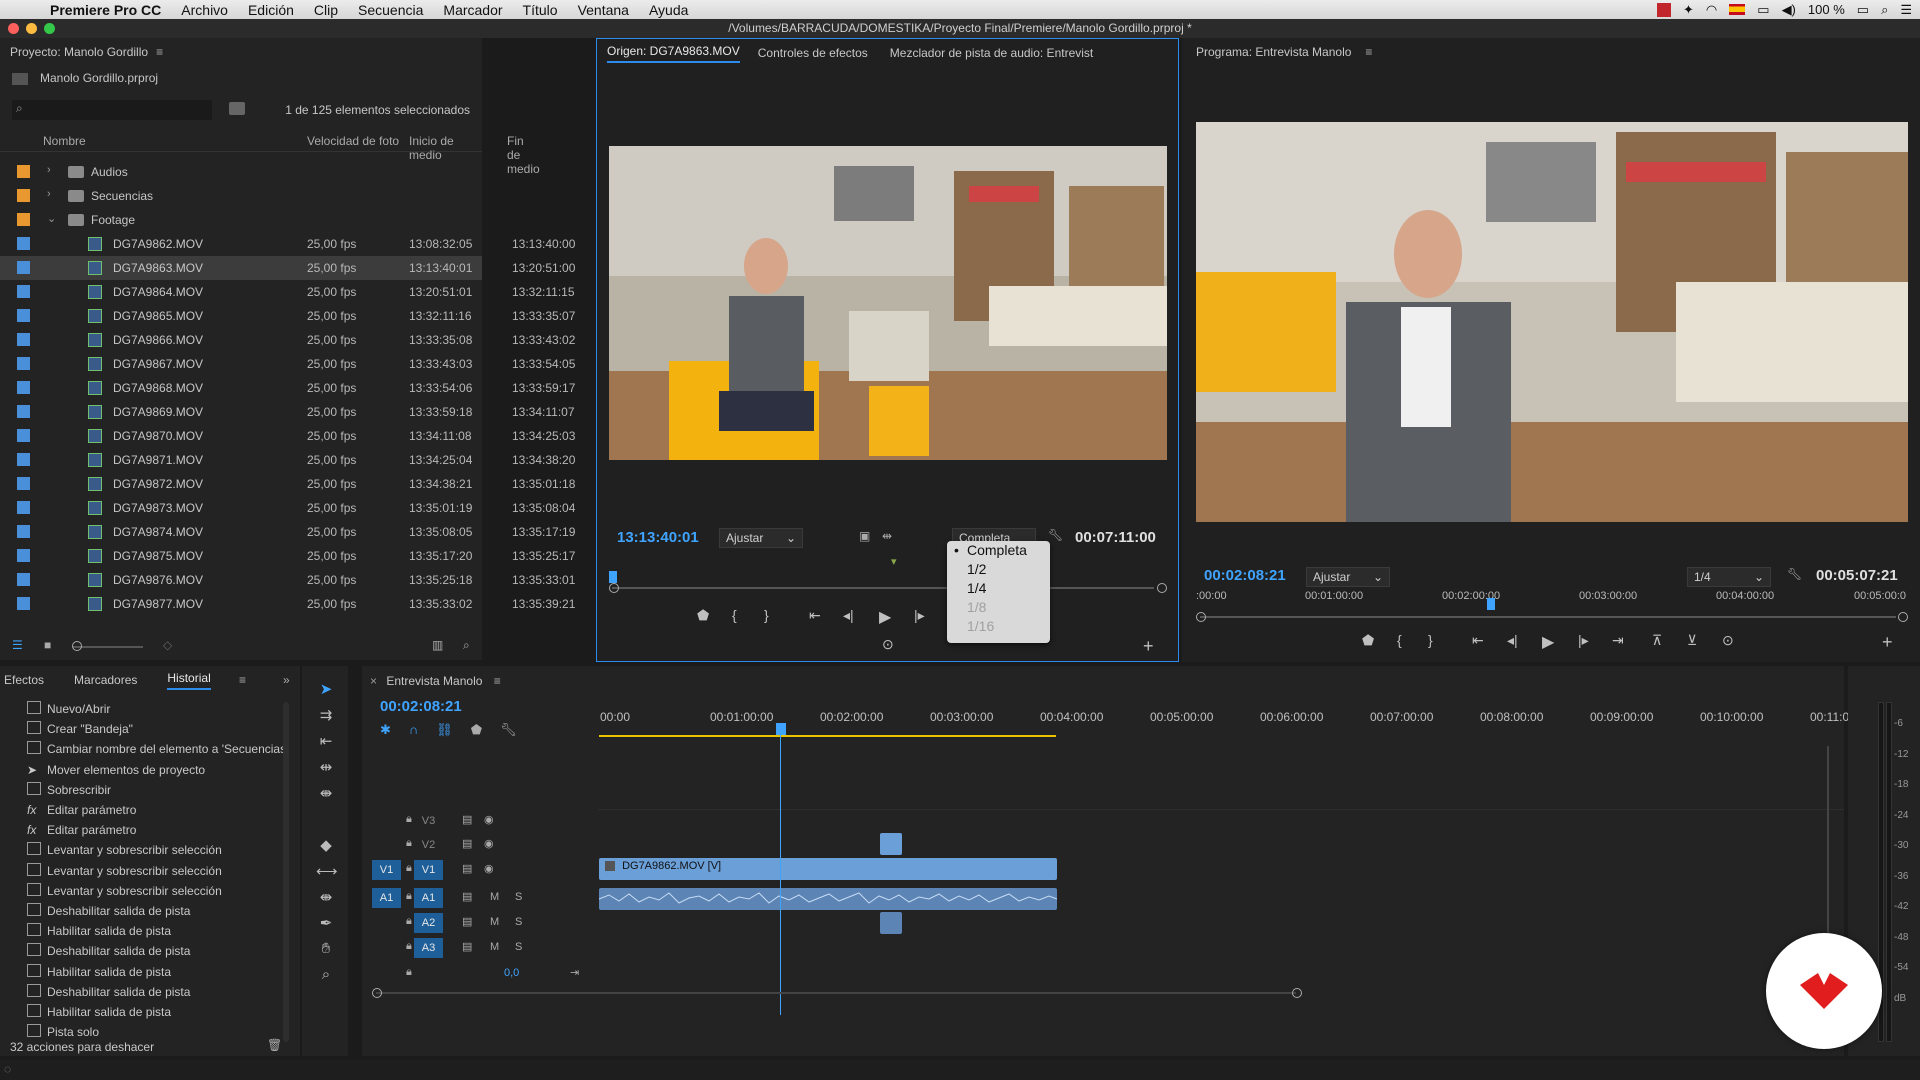 The height and width of the screenshot is (1080, 1920). Describe the element at coordinates (1548, 642) in the screenshot. I see `play-icon: ▶` at that location.